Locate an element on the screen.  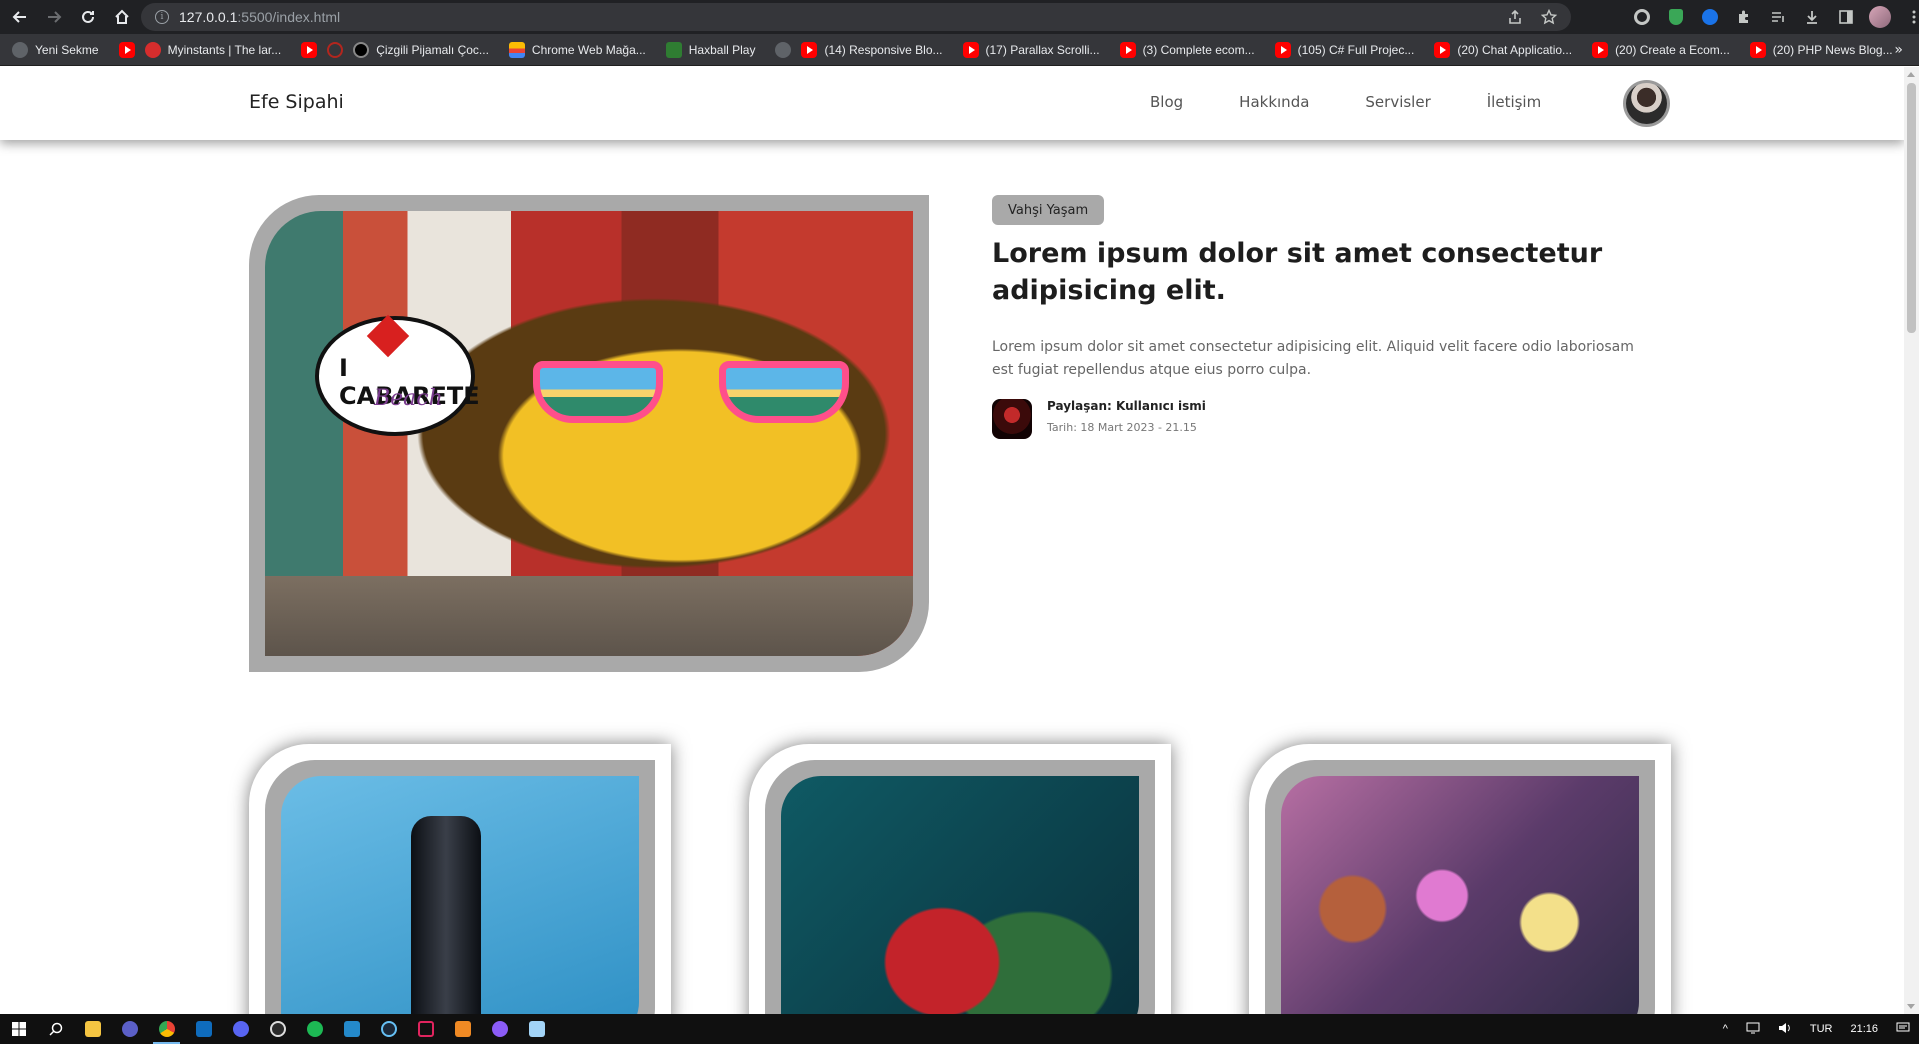
back-button is located at coordinates (20, 17).